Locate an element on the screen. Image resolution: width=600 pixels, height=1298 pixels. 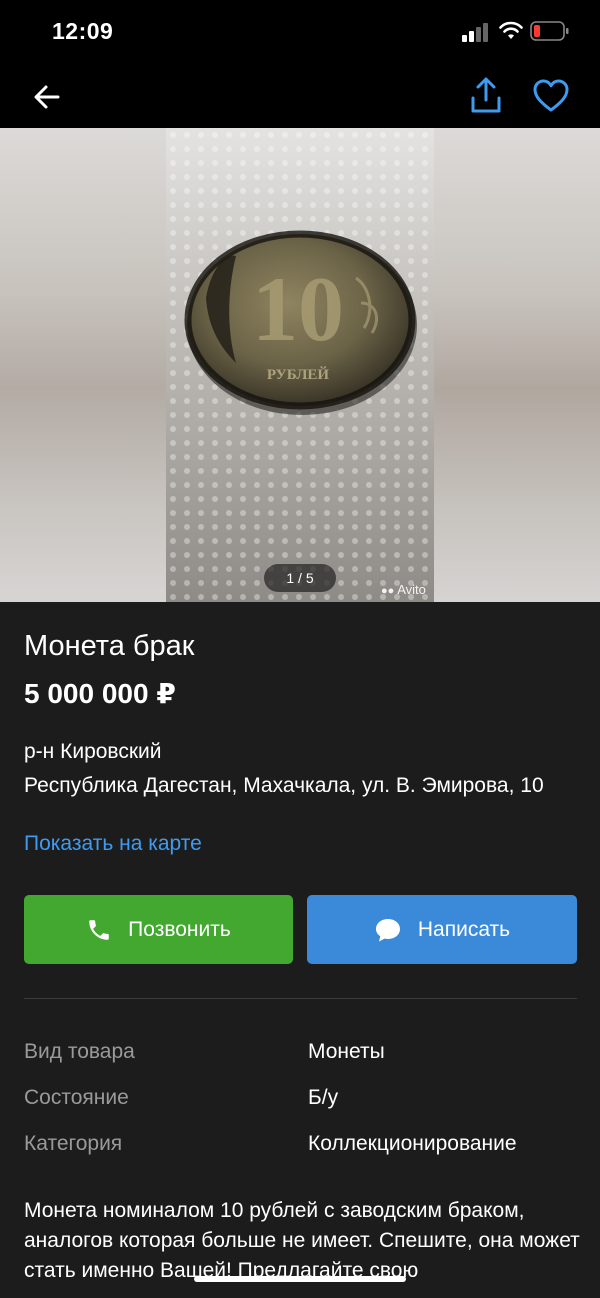
battery-icon is located at coordinates (549, 31).